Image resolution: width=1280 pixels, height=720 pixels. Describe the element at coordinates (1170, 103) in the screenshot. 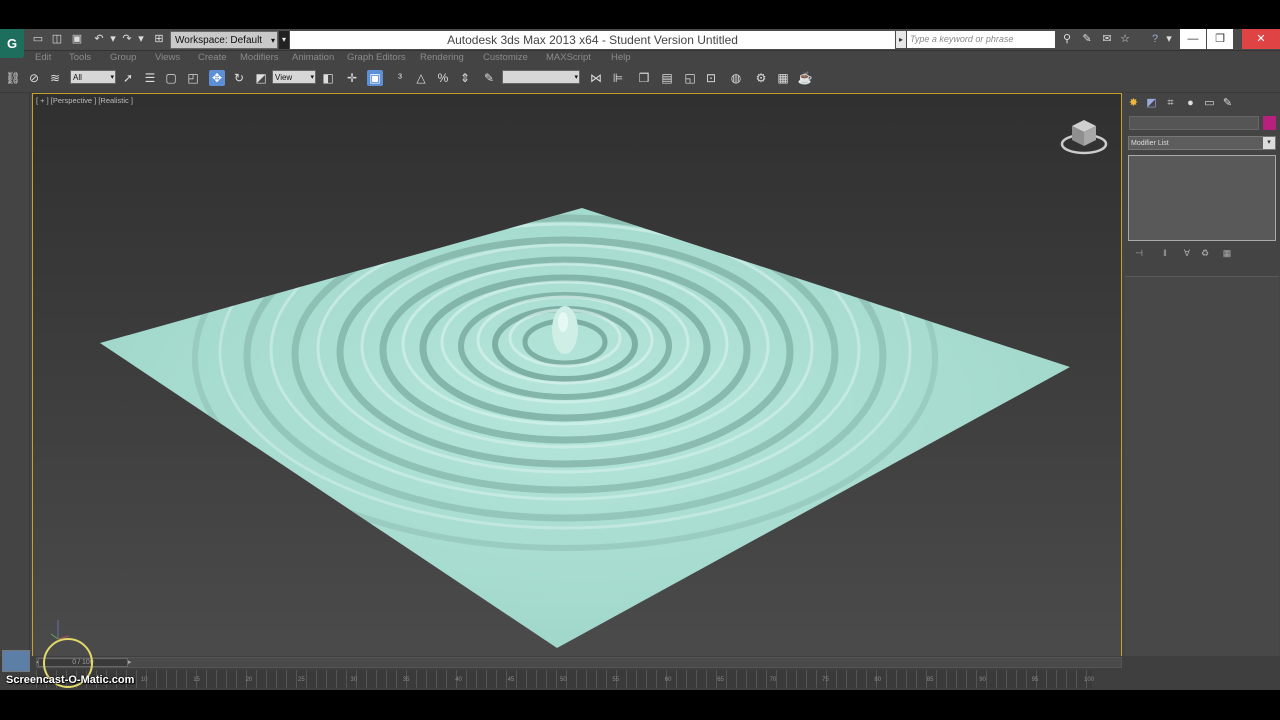

I see `hierarchy-tab-icon: ⌗` at that location.